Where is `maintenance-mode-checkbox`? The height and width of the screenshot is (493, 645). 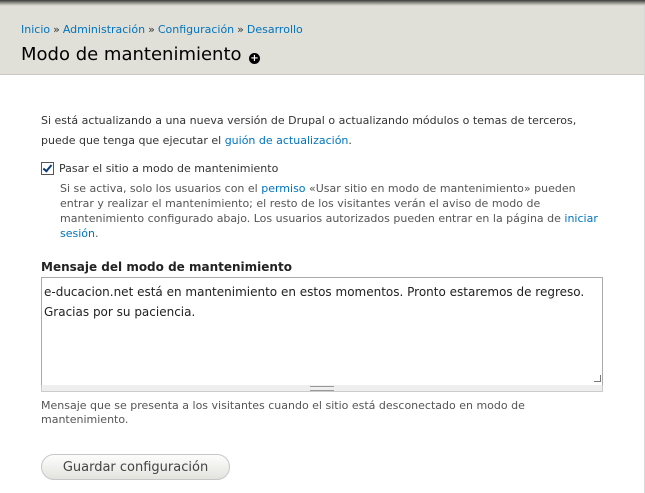
maintenance-mode-checkbox is located at coordinates (47, 168).